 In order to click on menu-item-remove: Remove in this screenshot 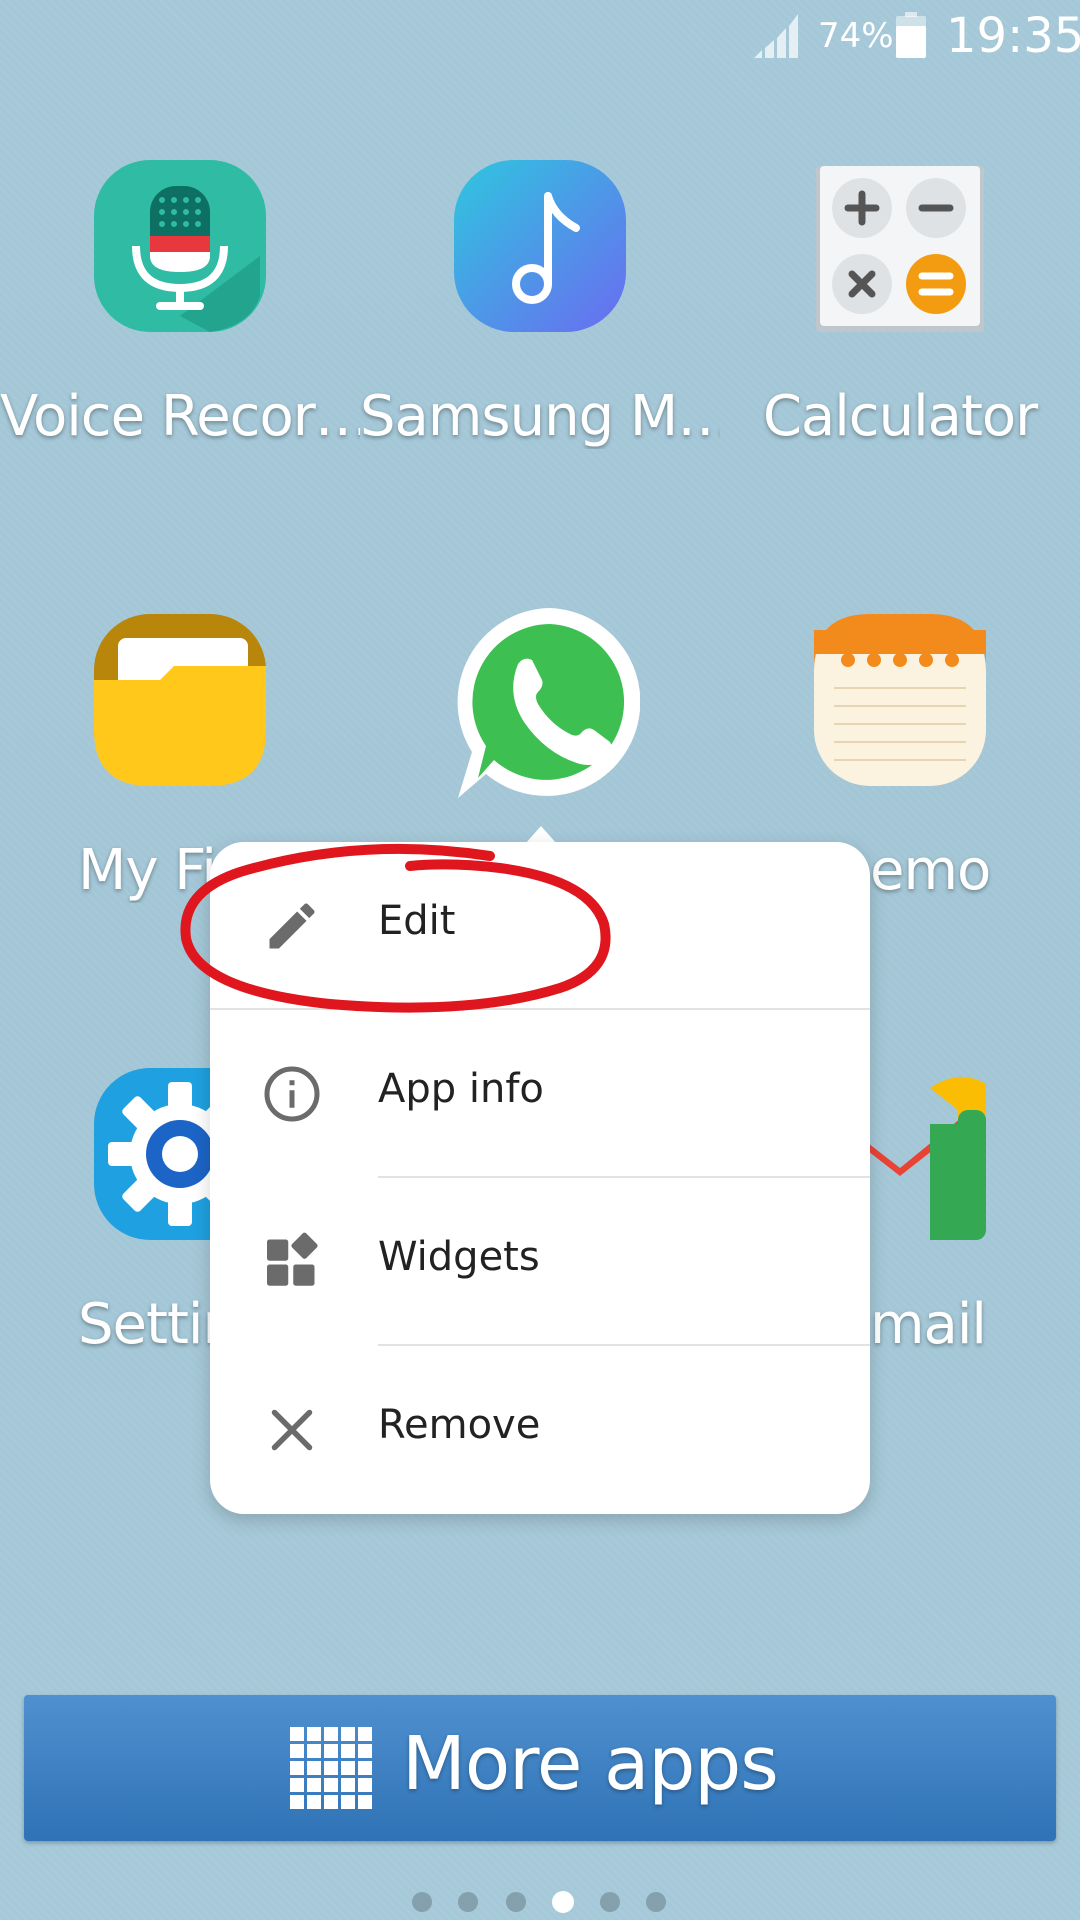, I will do `click(540, 1430)`.